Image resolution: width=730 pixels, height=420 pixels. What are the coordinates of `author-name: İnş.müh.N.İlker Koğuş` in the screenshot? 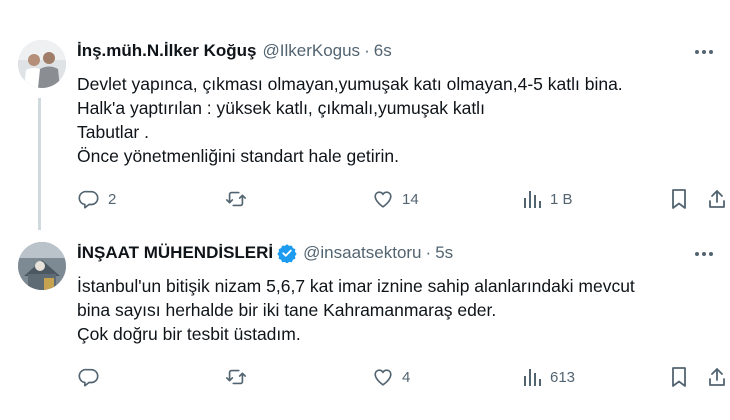 It's located at (166, 51).